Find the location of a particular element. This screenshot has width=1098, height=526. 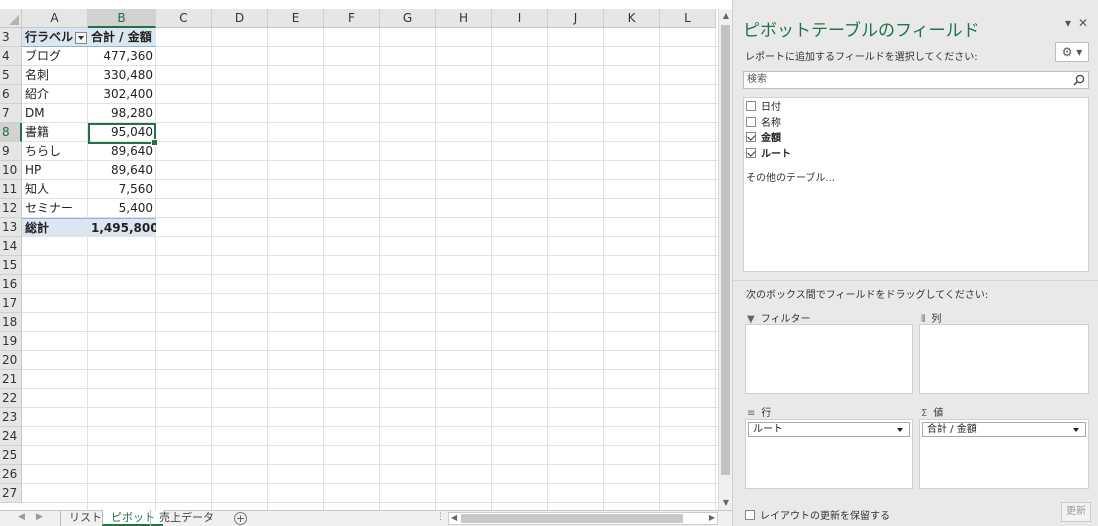

rows-drop-area: ルート is located at coordinates (829, 454).